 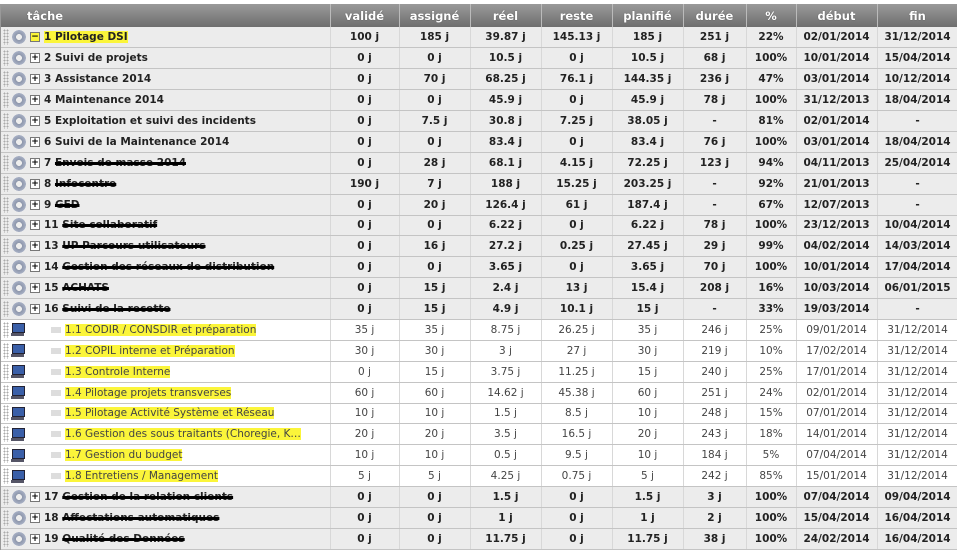 What do you see at coordinates (141, 476) in the screenshot?
I see `task-label: 1.8 Entretiens / Management` at bounding box center [141, 476].